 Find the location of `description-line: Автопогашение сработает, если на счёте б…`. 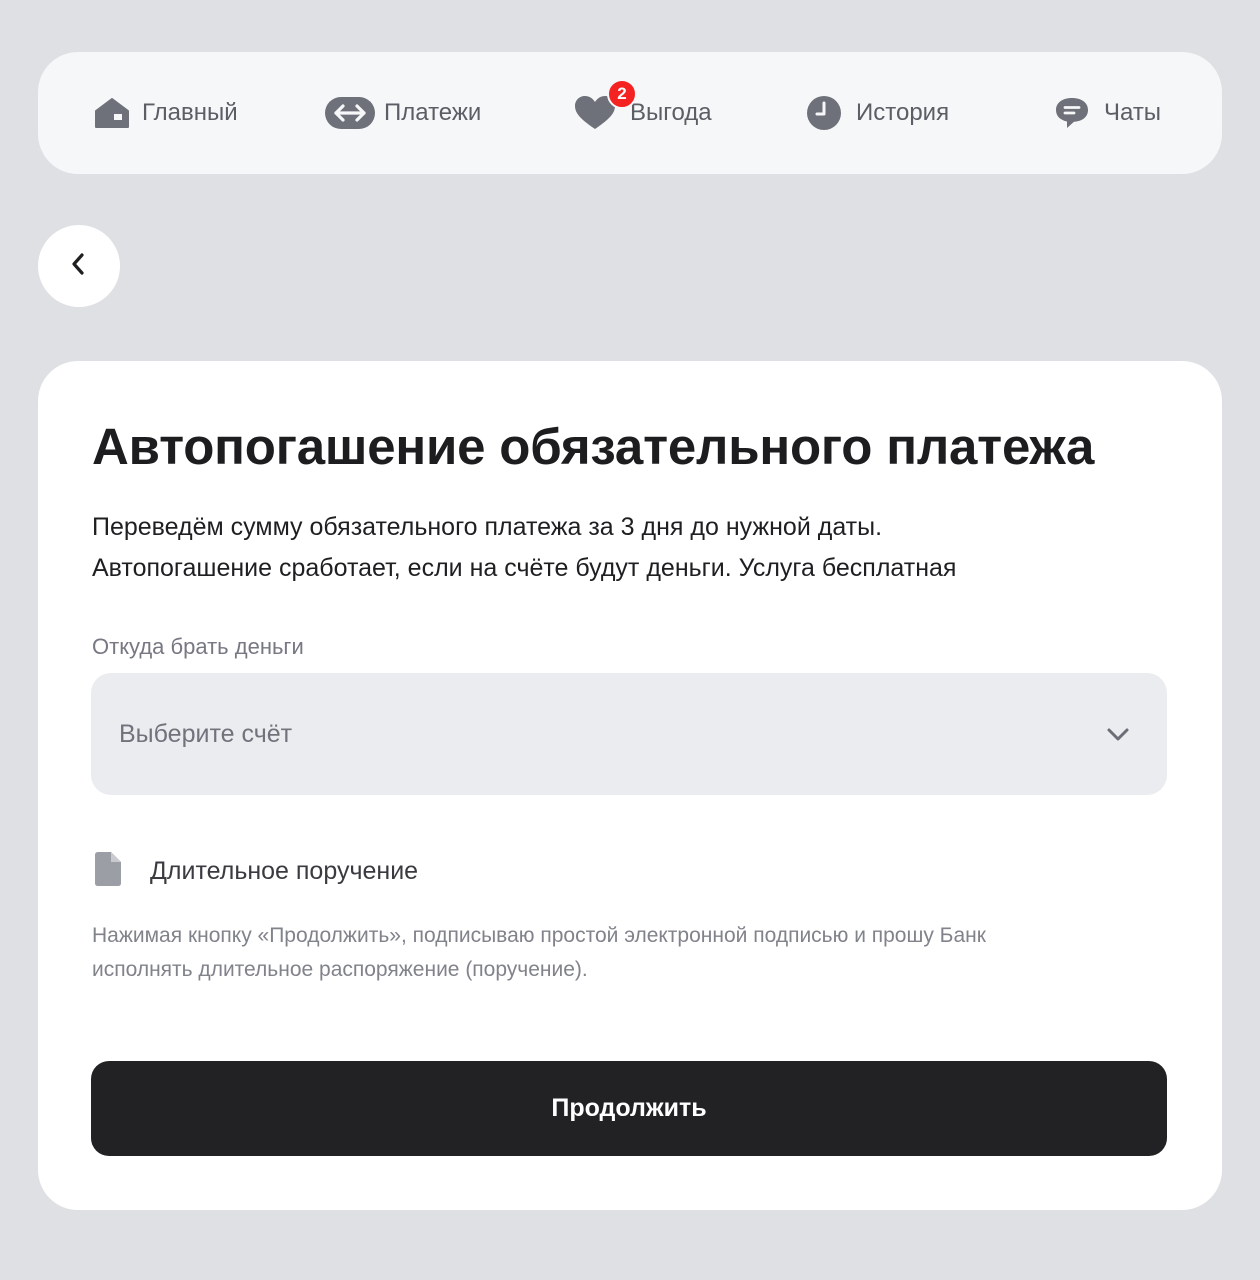

description-line: Автопогашение сработает, если на счёте б… is located at coordinates (524, 568).